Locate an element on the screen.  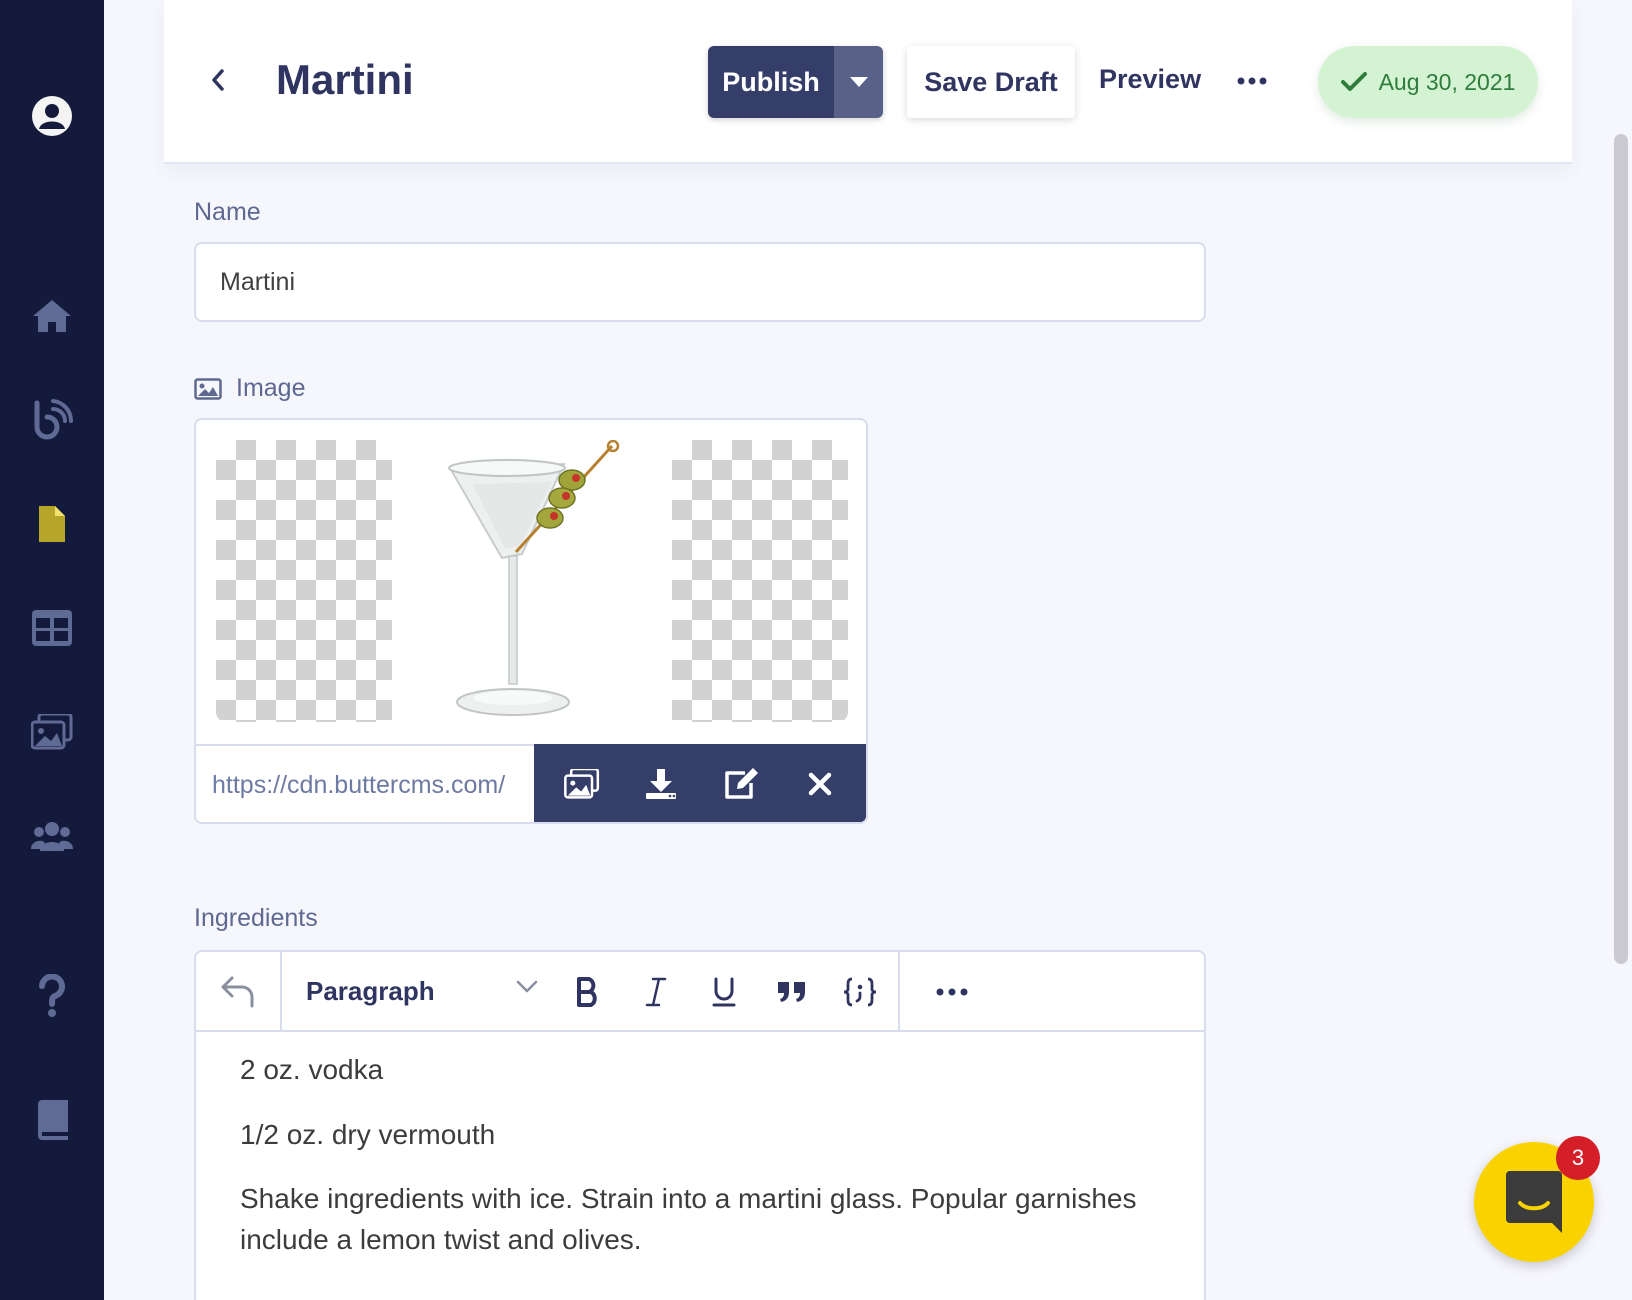
image-toolbar is located at coordinates (700, 783).